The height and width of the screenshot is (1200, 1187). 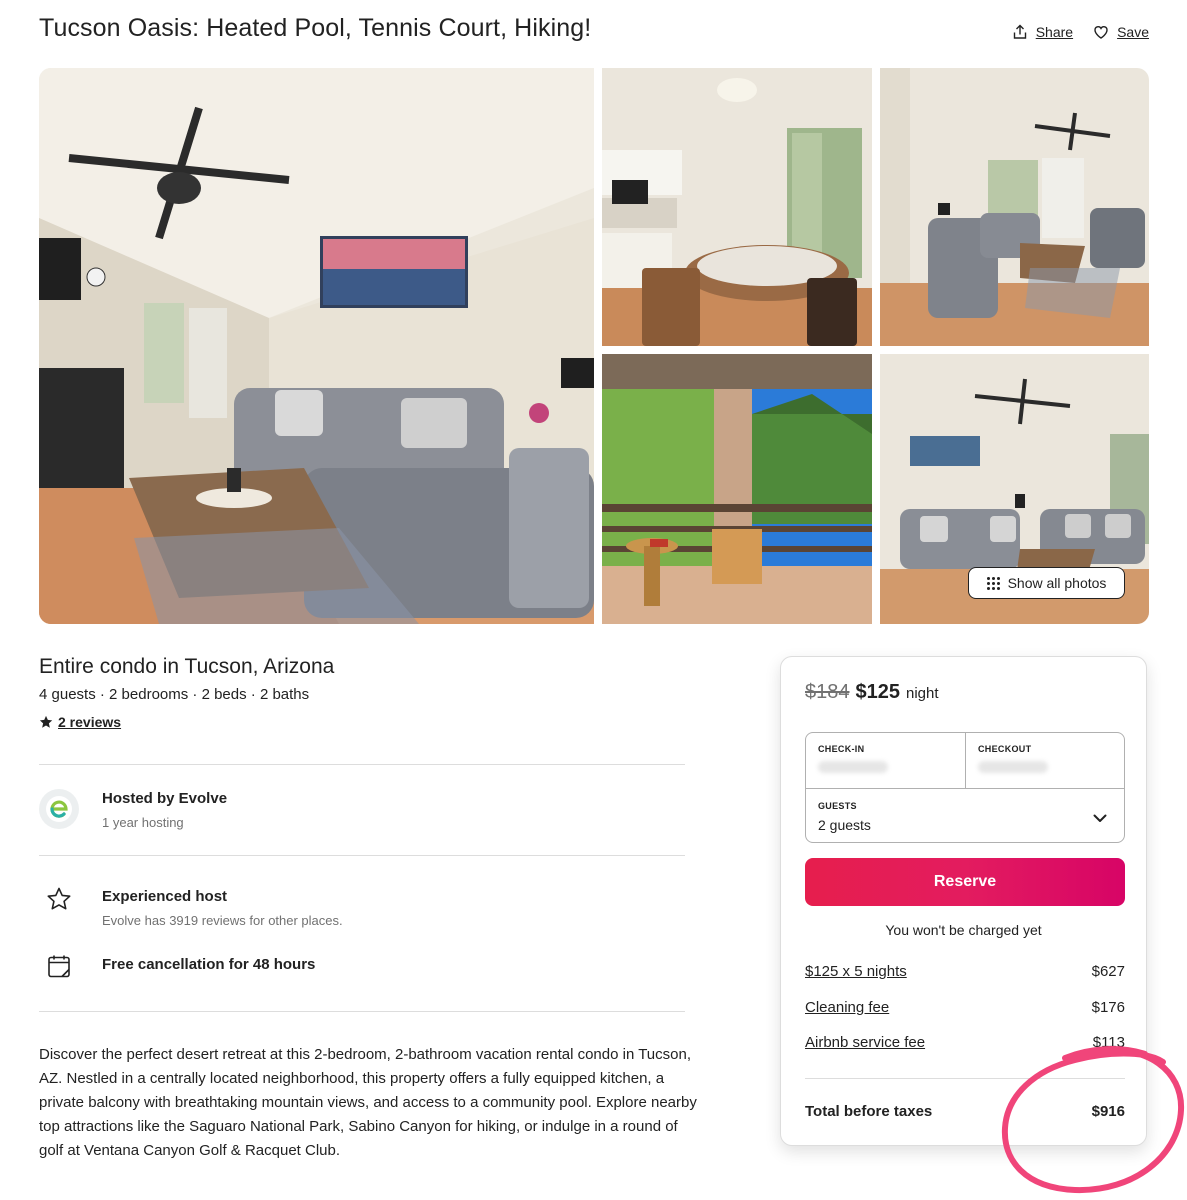 I want to click on fee-amount-nights: $627, so click(x=1108, y=971).